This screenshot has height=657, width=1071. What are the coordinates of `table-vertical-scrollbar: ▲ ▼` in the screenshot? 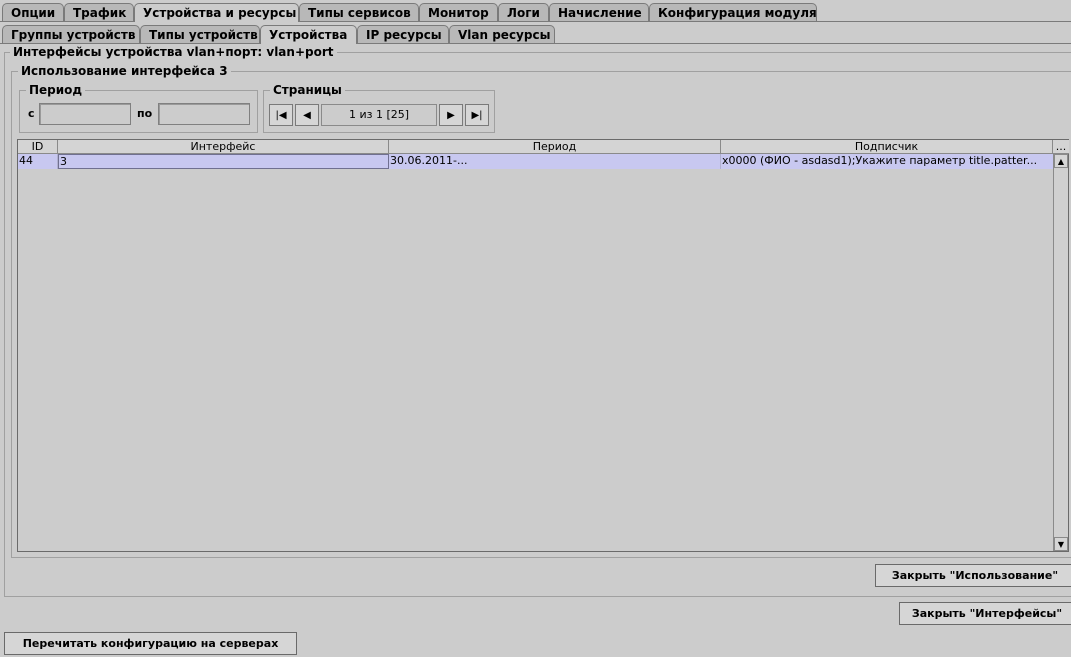 It's located at (1060, 352).